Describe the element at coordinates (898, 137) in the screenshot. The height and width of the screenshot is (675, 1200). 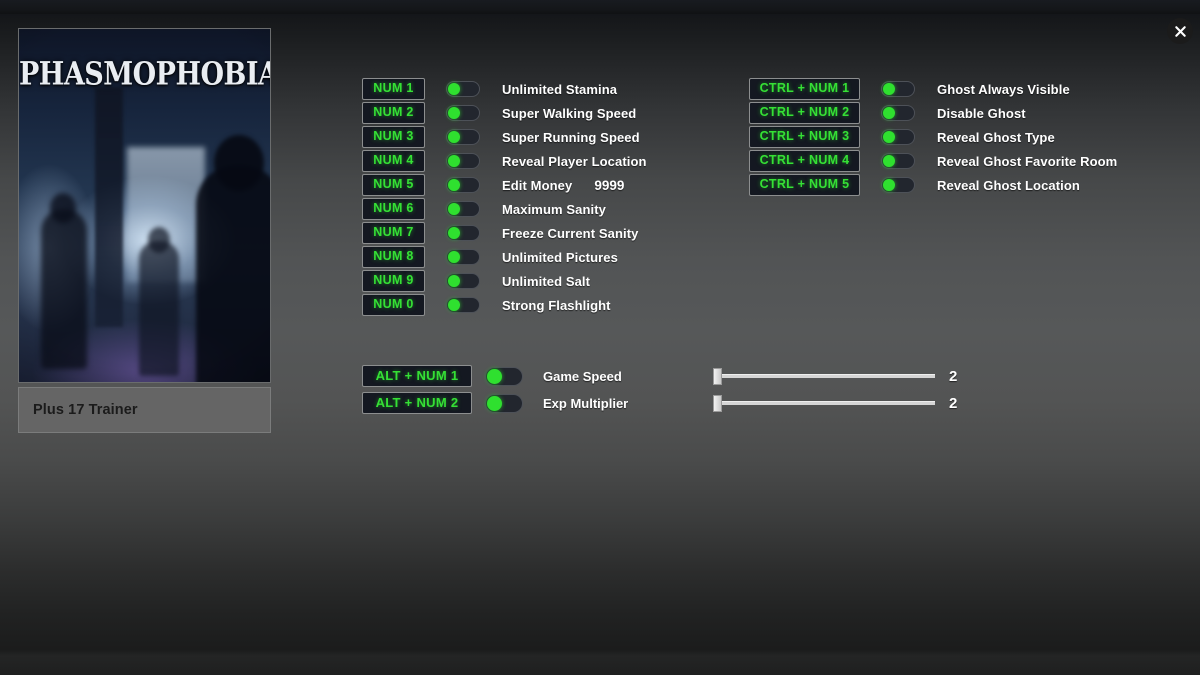
I see `toggle-reveal-ghost-type` at that location.